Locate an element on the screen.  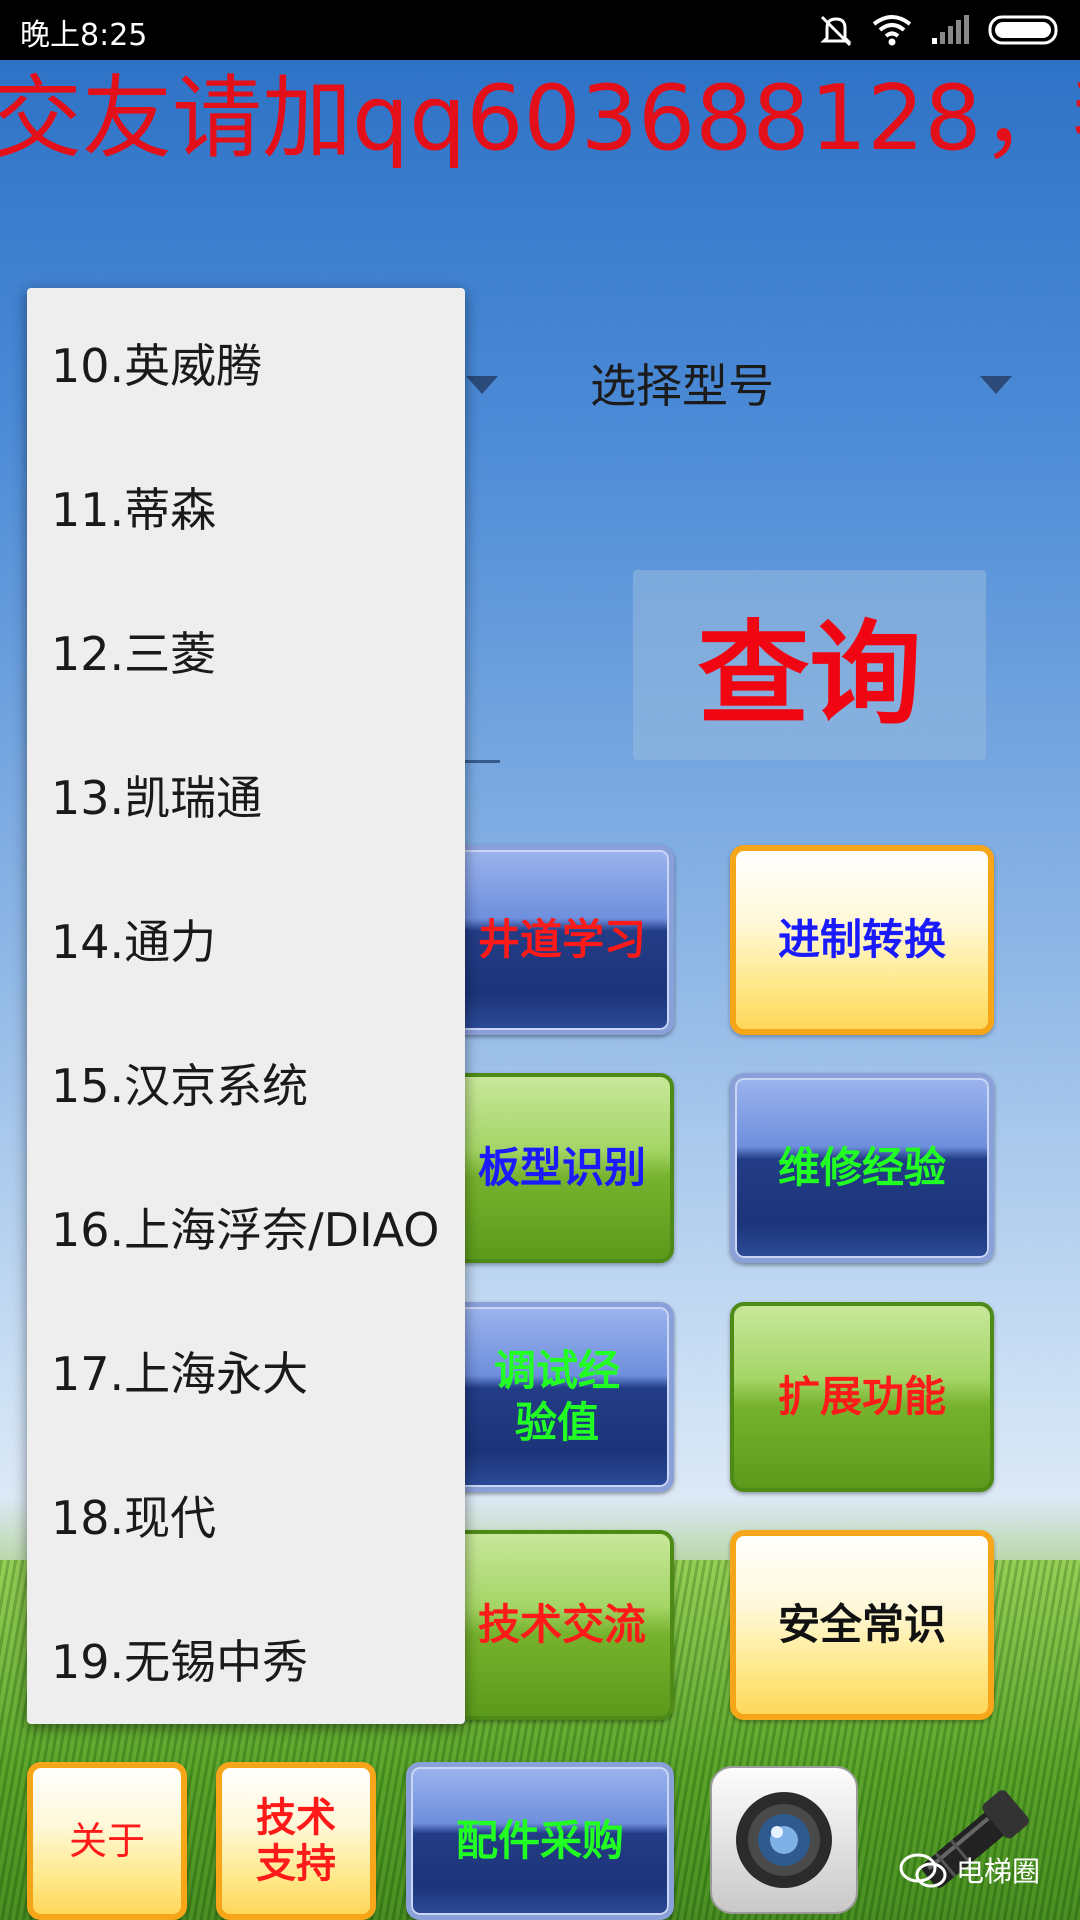
tile-label: 安全常识 is located at coordinates (861, 1624).